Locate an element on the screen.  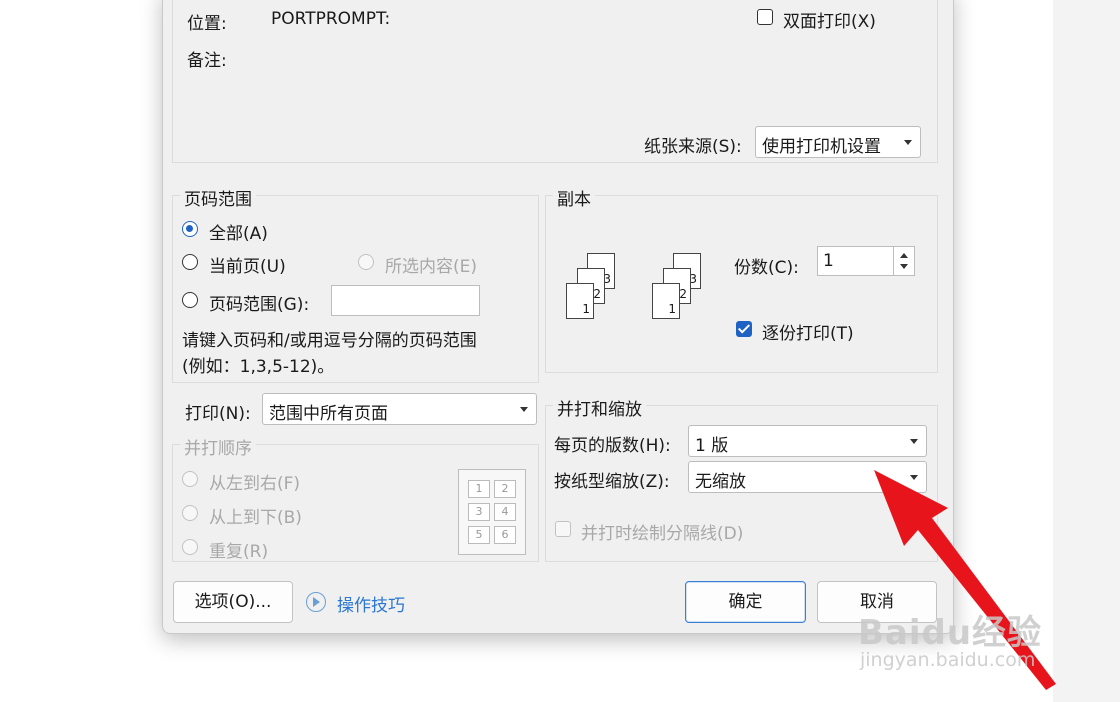
location-value: PORTPROMPT: is located at coordinates (331, 19).